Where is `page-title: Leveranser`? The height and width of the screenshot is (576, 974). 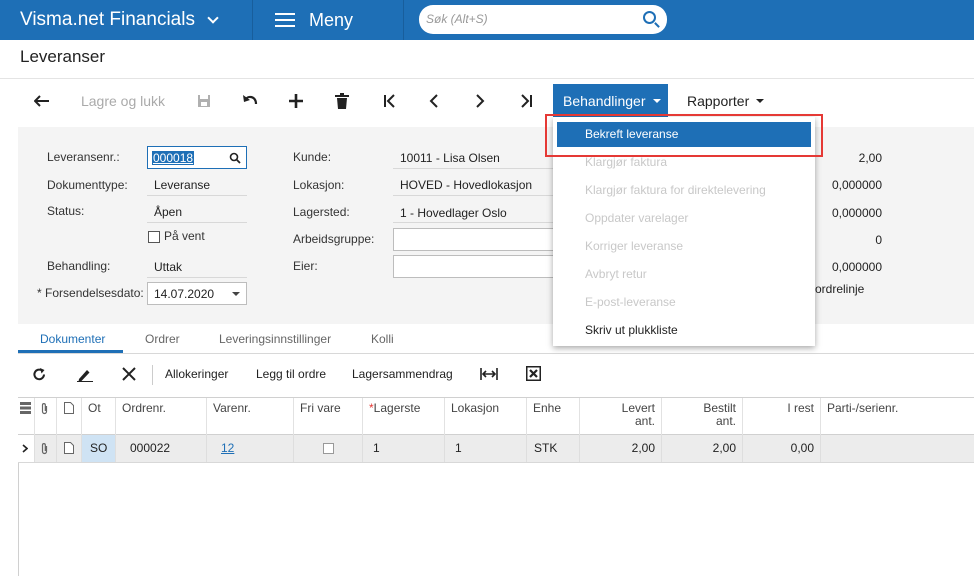 page-title: Leveranser is located at coordinates (63, 56).